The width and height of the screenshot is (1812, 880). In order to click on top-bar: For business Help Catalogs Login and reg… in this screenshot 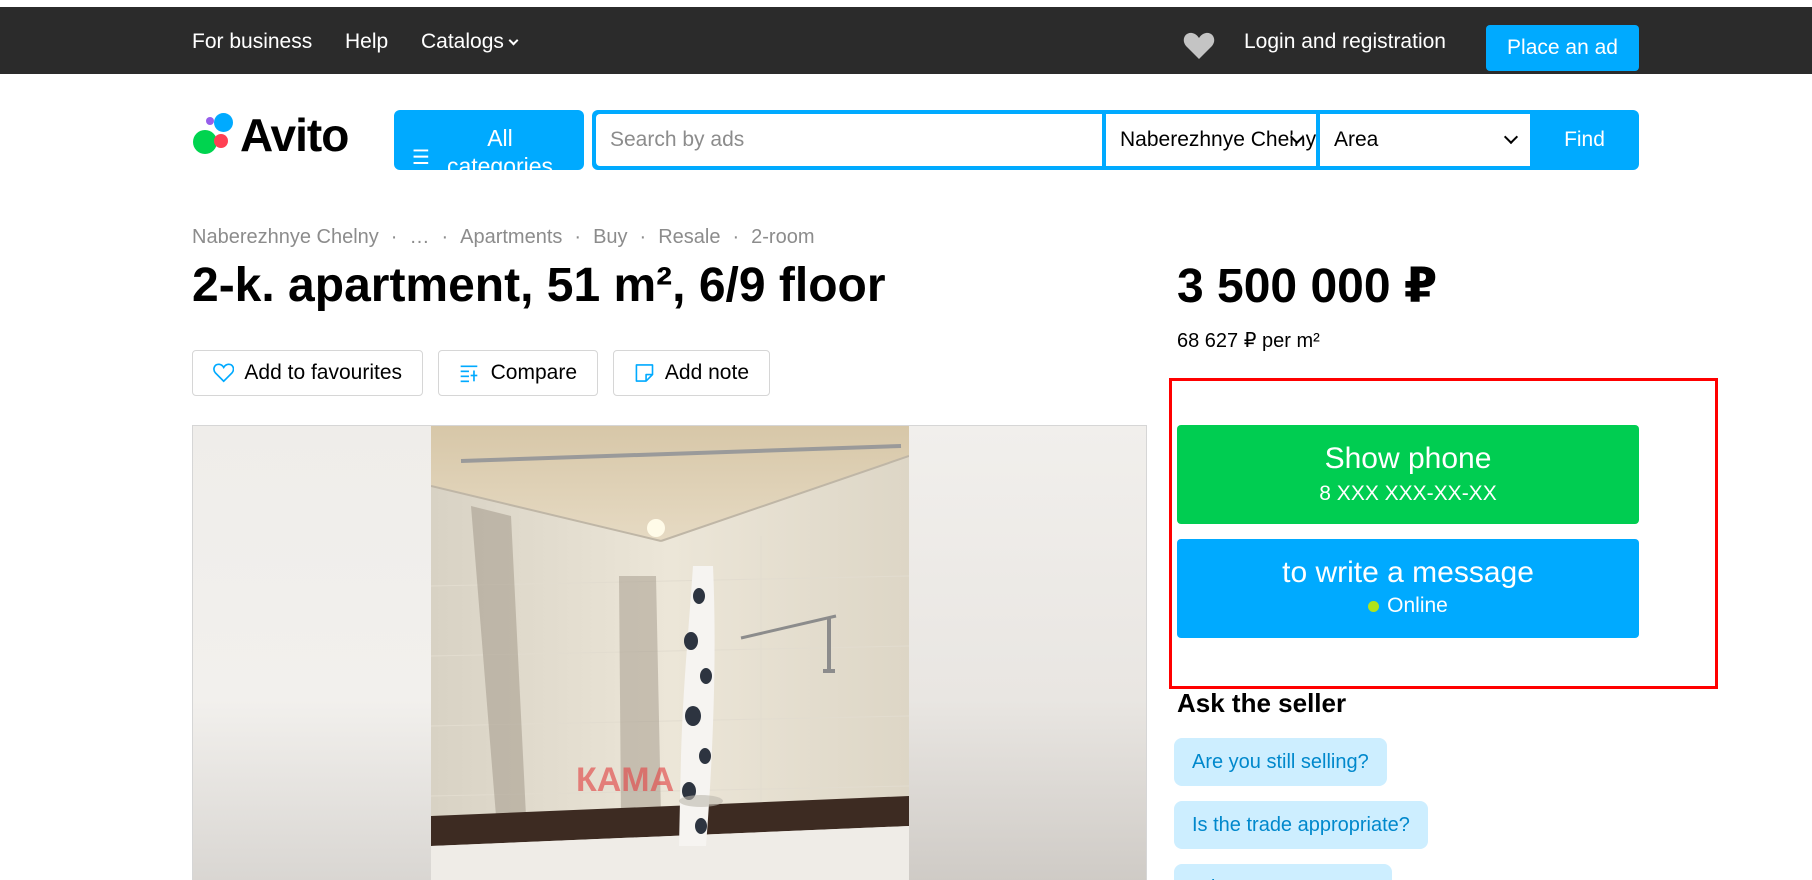, I will do `click(906, 37)`.